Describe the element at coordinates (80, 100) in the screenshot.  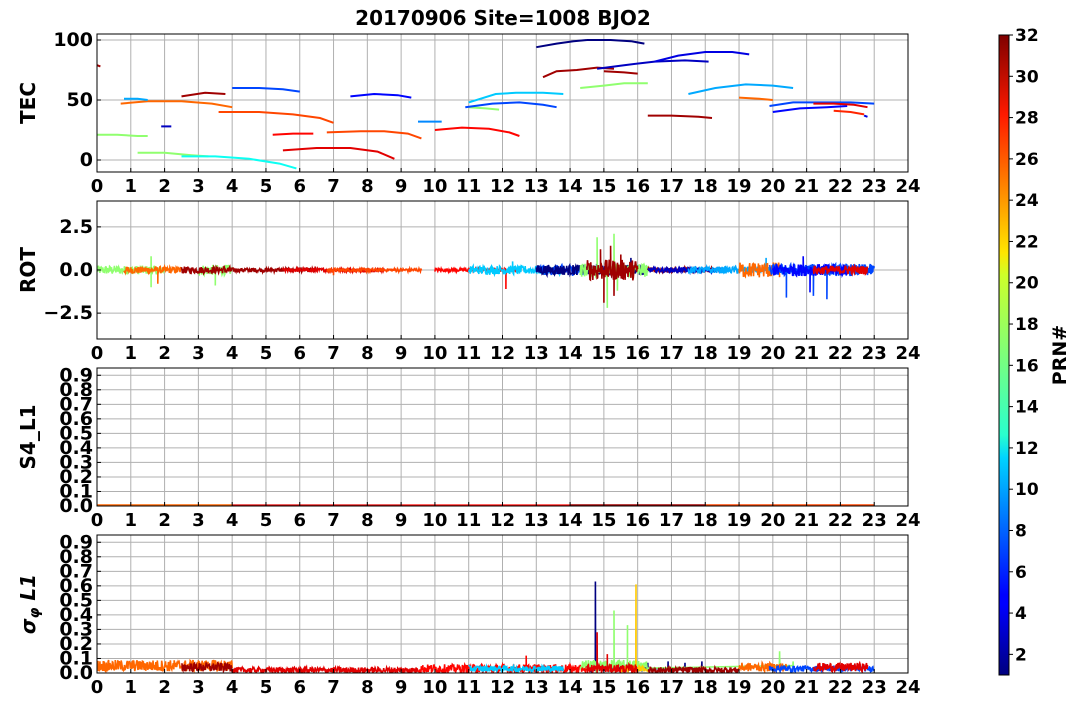
I see `y-tick-label: 50` at that location.